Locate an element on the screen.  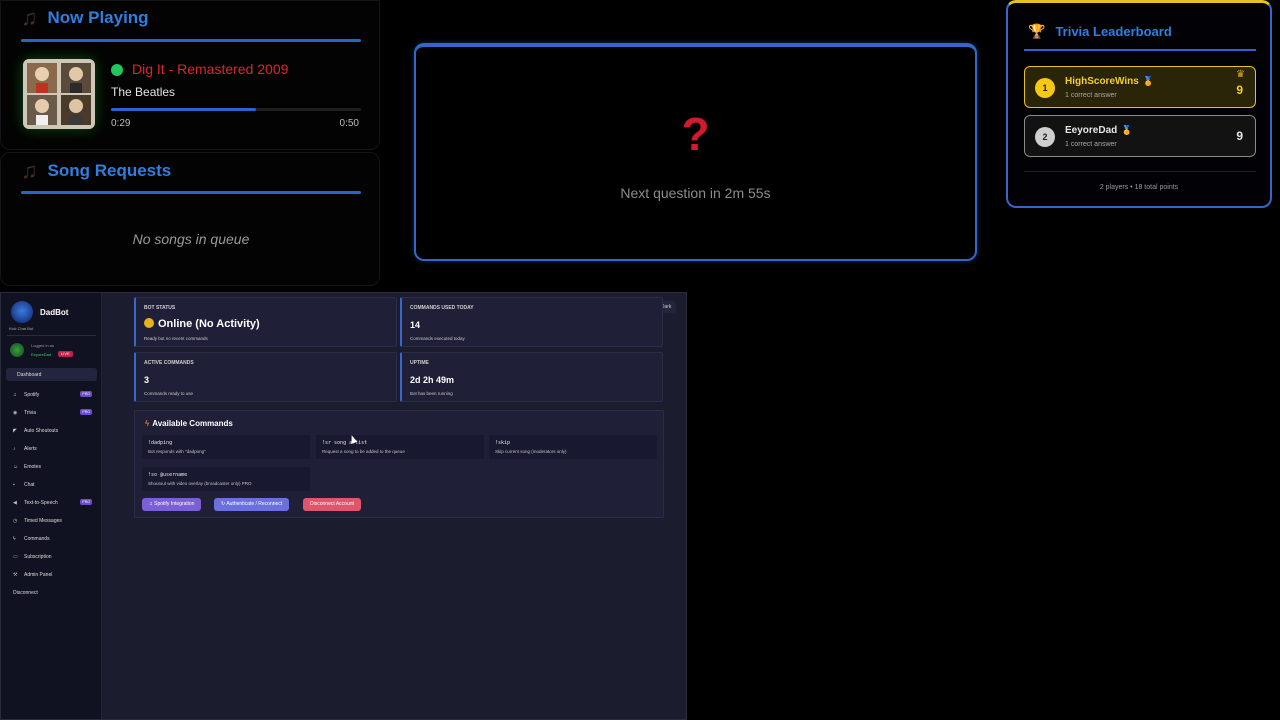
stat-label: ACTIVE COMMANDS is located at coordinates (169, 363).